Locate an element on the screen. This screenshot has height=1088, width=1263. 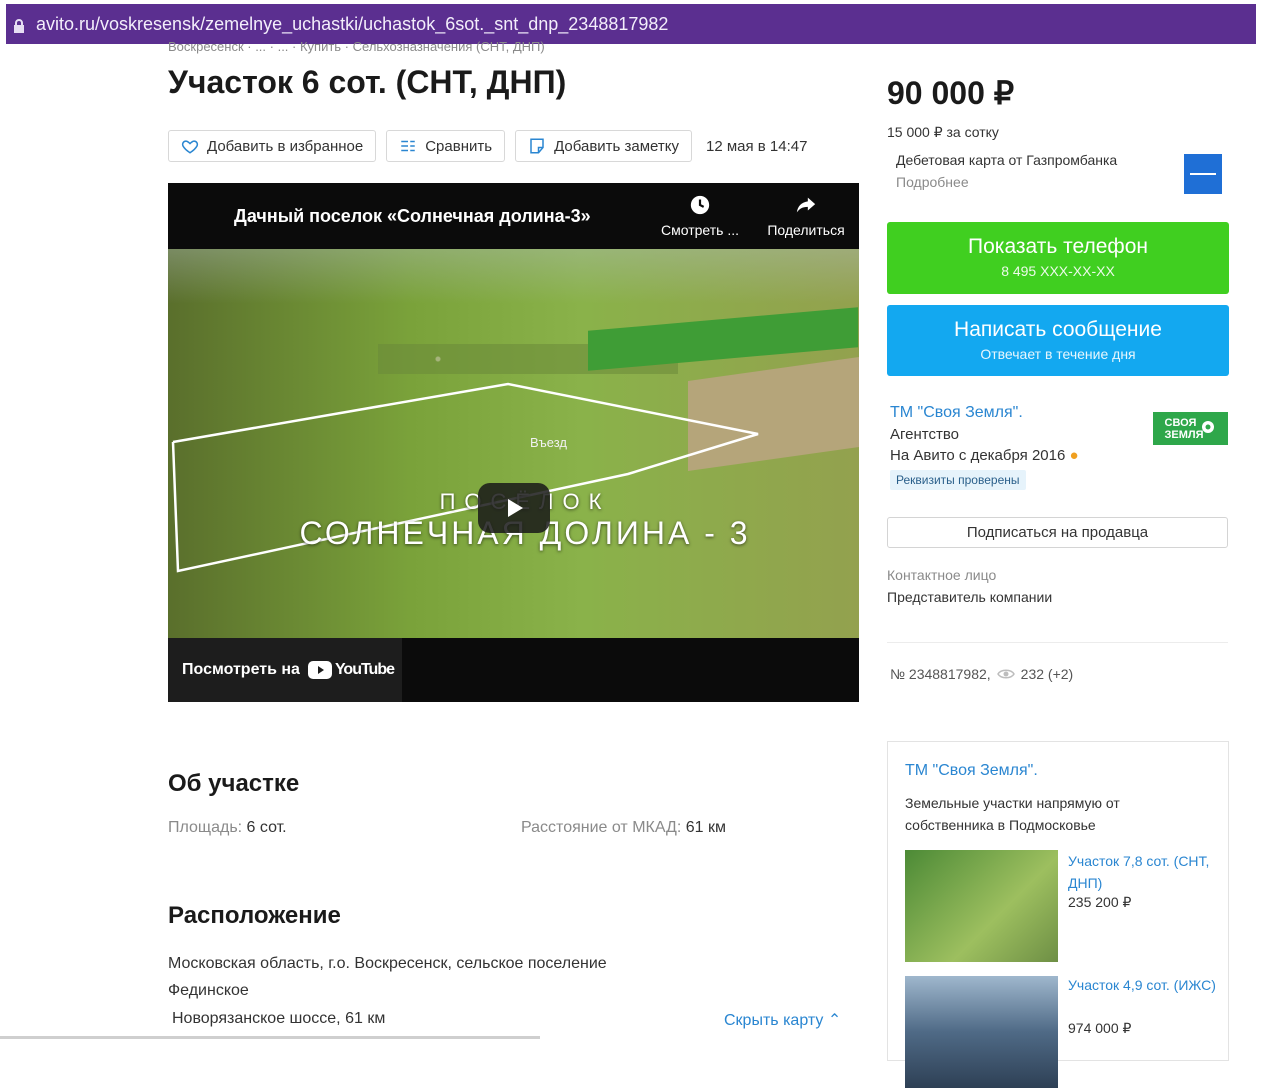
pin-icon is located at coordinates (1207, 426).